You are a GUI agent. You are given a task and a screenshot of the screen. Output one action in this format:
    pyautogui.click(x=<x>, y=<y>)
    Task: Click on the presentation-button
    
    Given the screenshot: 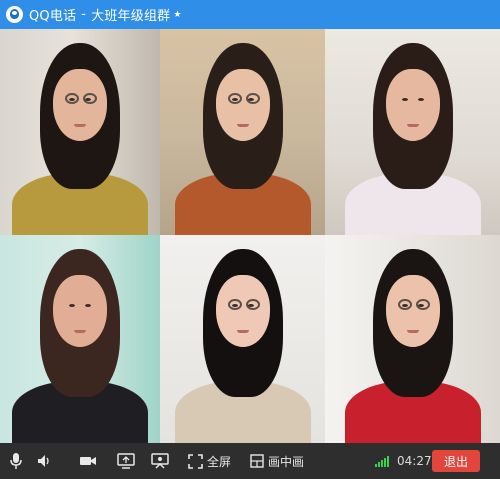 What is the action you would take?
    pyautogui.click(x=160, y=461)
    